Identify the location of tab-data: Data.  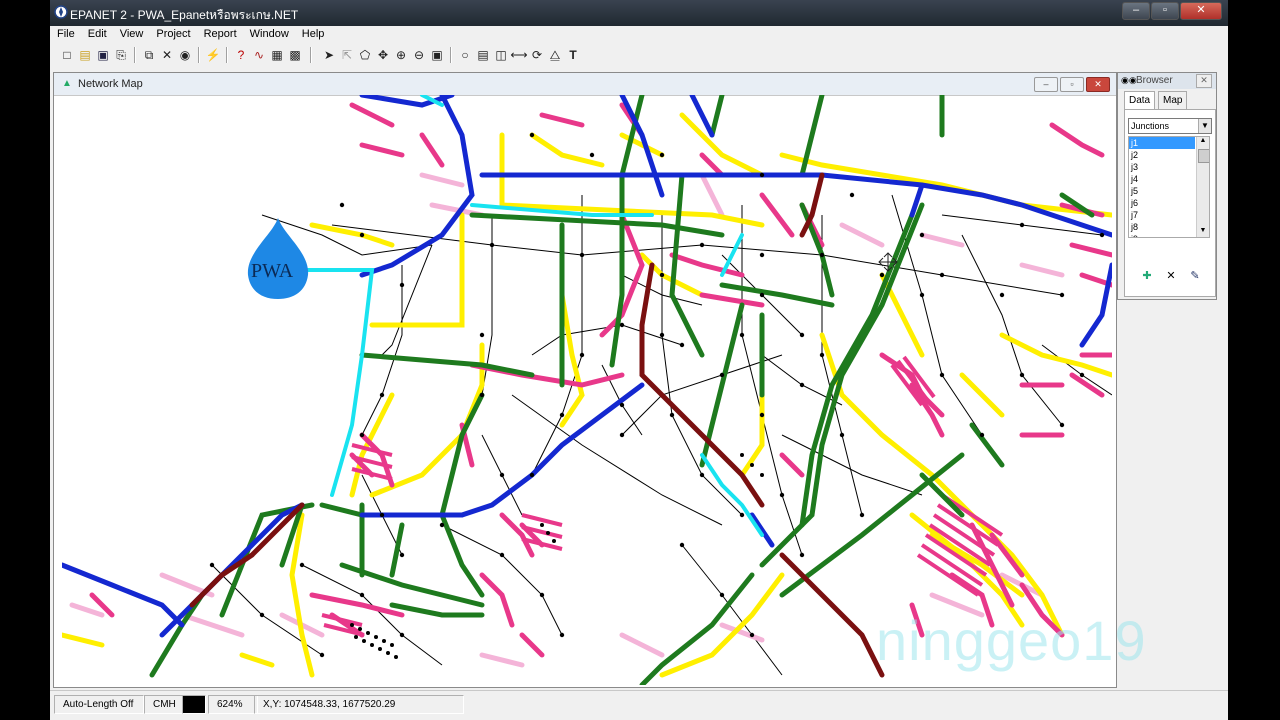
(1140, 100).